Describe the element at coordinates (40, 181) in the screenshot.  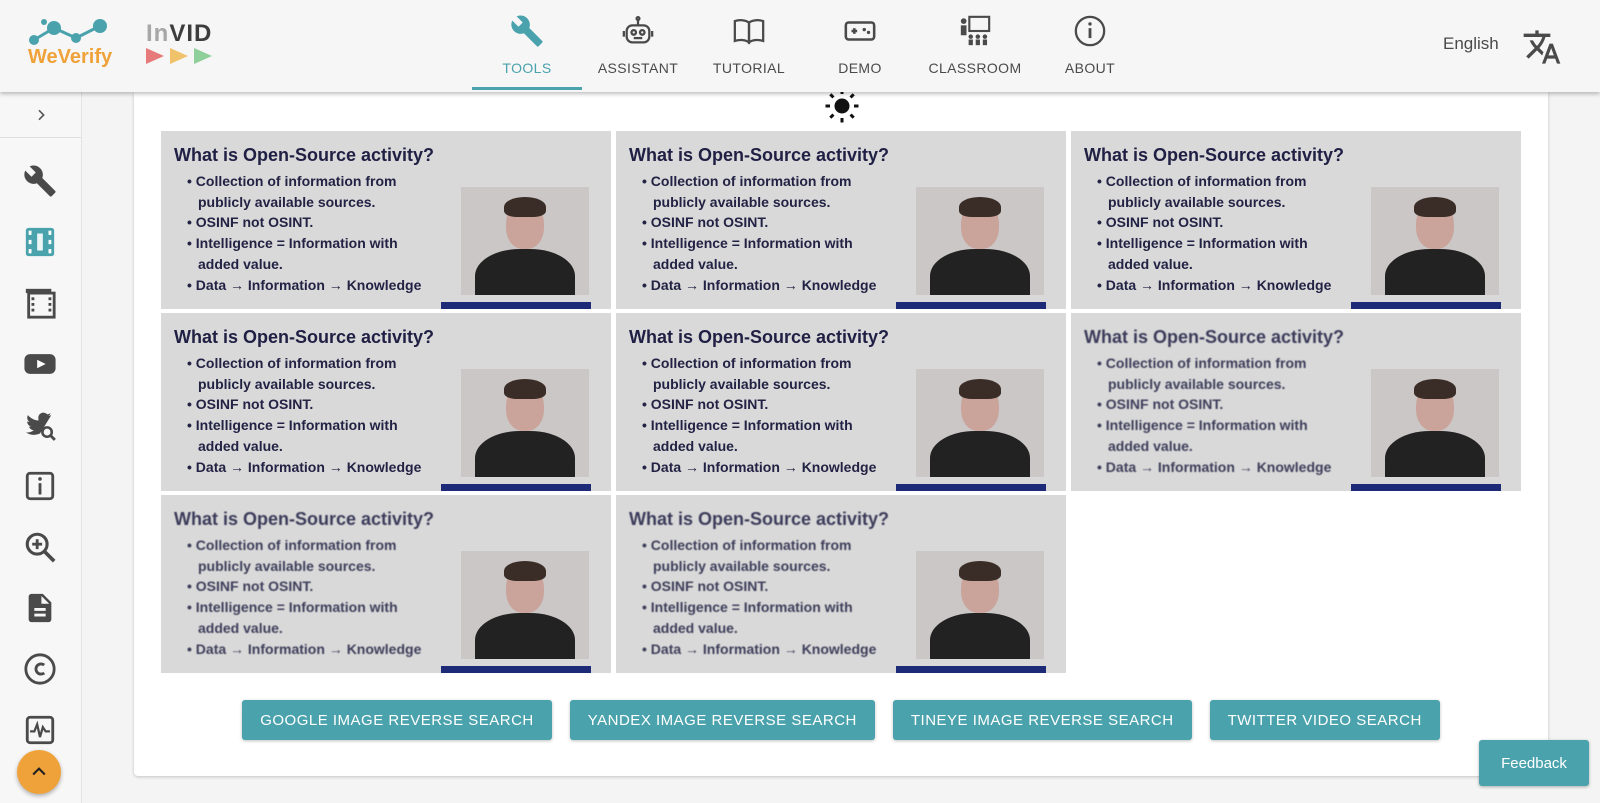
I see `wrench-icon` at that location.